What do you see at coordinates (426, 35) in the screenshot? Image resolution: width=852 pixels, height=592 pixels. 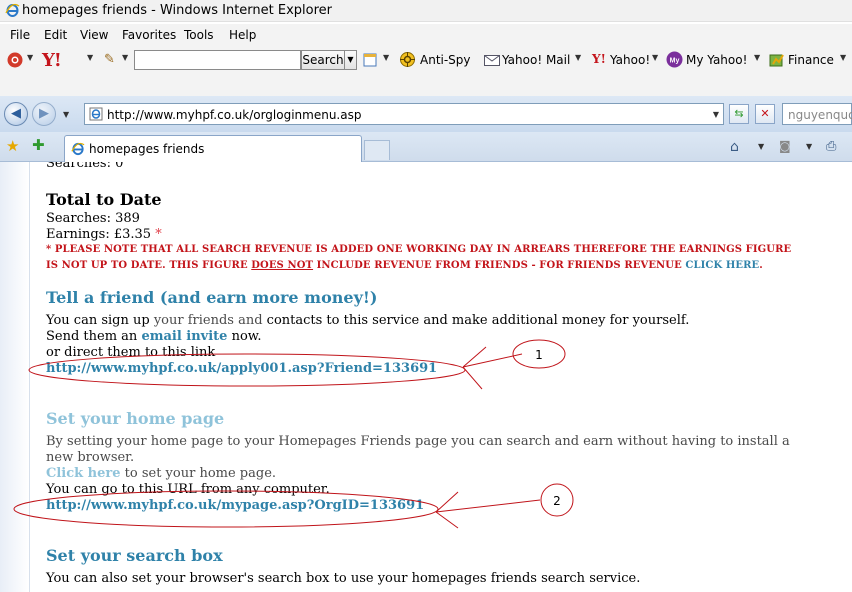 I see `menu-bar: File Edit View Favorites Tools Help` at bounding box center [426, 35].